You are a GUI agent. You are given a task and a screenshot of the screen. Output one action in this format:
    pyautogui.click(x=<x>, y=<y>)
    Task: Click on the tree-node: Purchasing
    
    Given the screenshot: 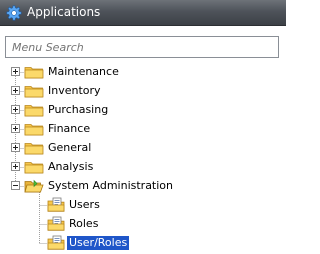 What is the action you would take?
    pyautogui.click(x=143, y=110)
    